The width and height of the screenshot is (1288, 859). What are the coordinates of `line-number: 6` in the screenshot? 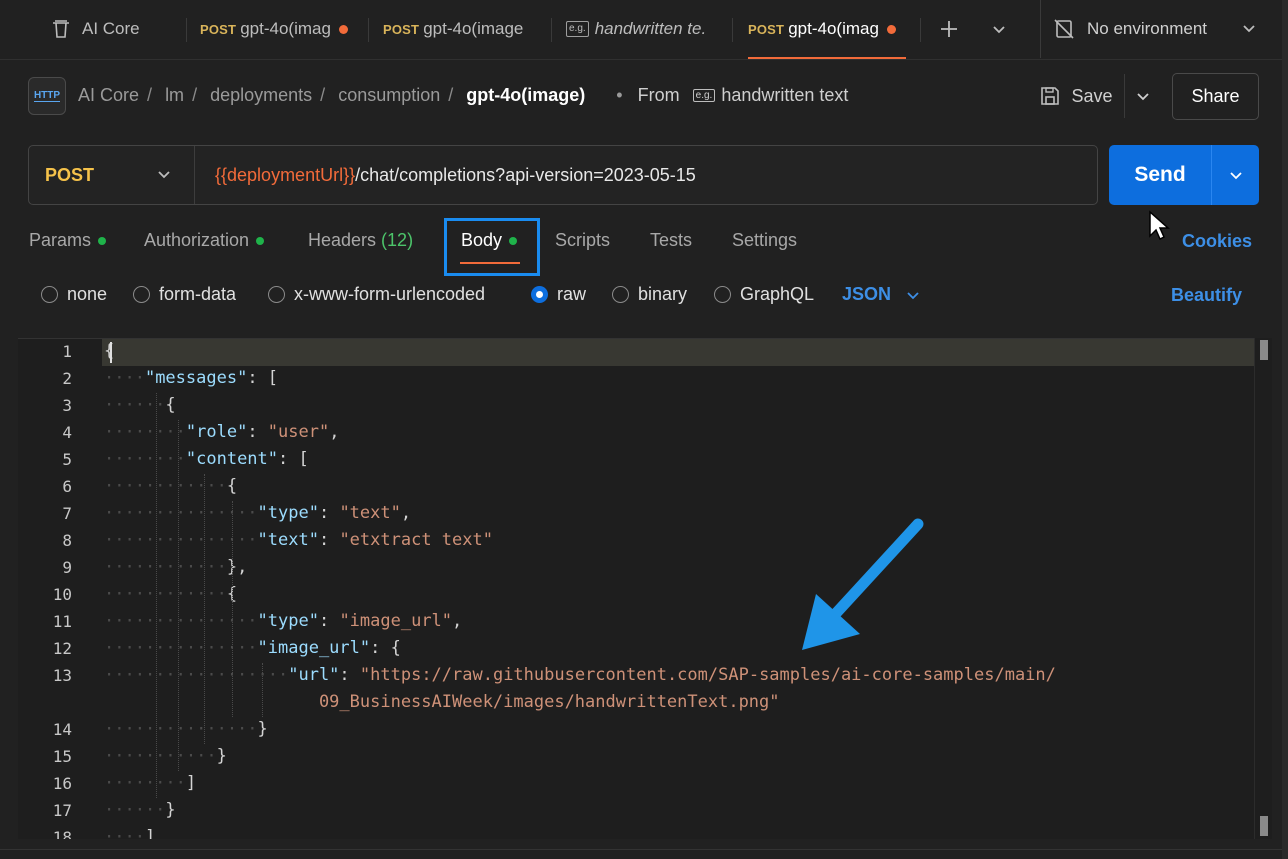 It's located at (67, 486).